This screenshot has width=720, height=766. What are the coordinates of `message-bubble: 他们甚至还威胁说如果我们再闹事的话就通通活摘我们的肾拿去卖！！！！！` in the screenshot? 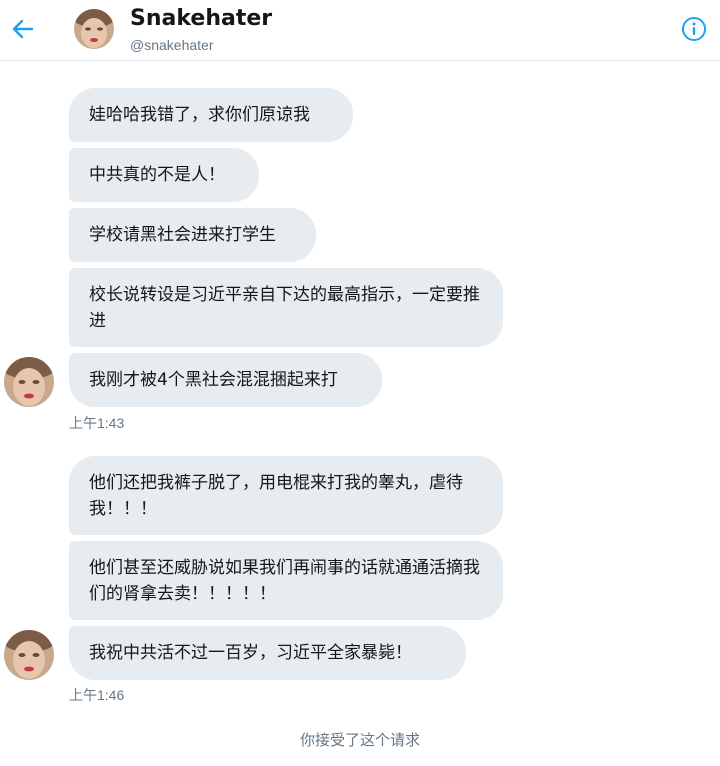 It's located at (286, 580).